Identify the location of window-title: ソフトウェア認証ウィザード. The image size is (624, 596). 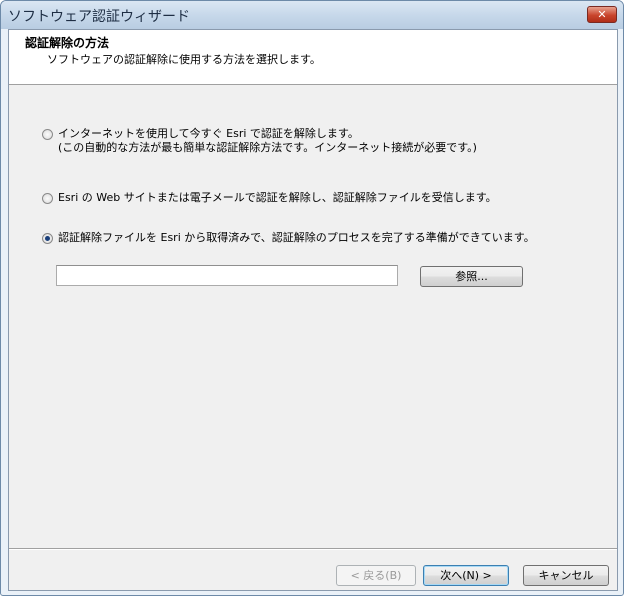
(99, 17).